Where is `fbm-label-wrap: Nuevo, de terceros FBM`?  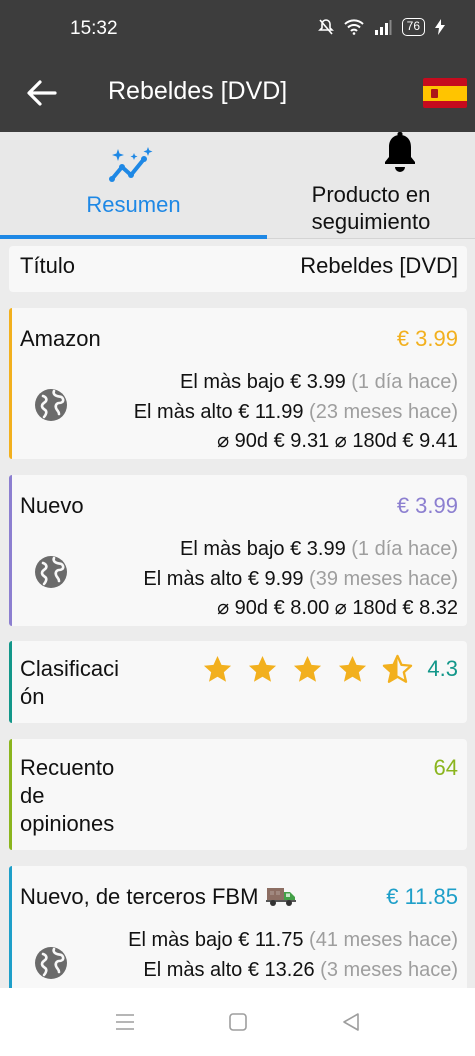
fbm-label-wrap: Nuevo, de terceros FBM is located at coordinates (158, 897).